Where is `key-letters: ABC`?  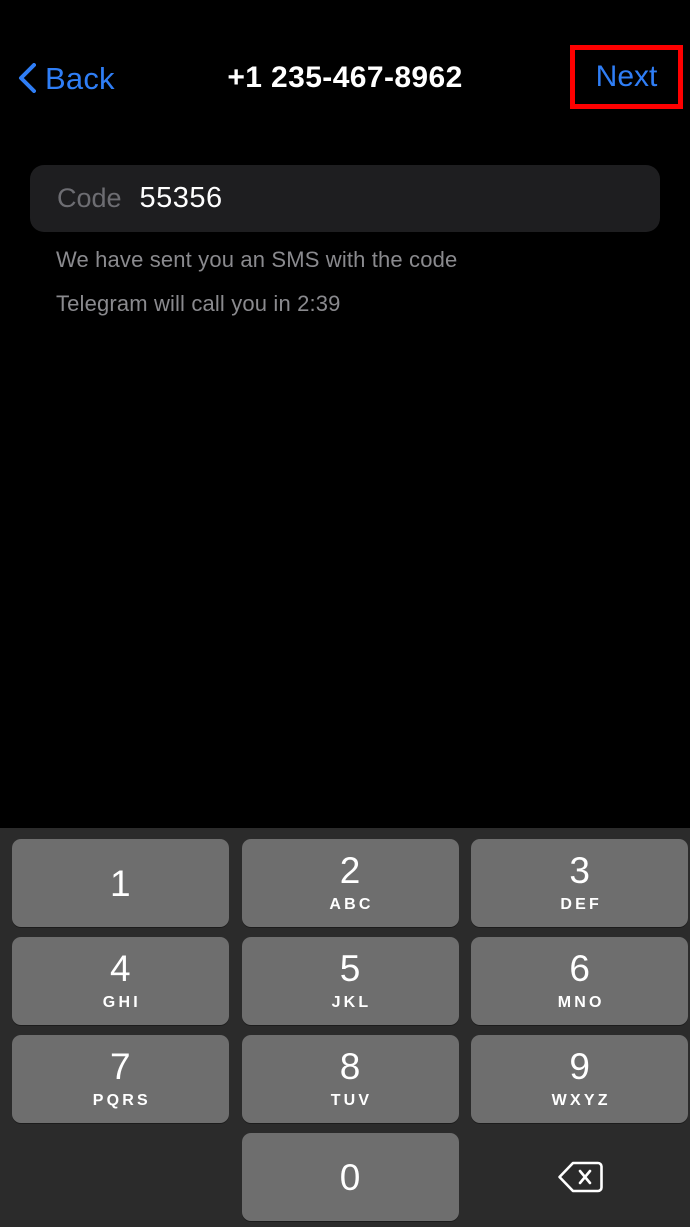
key-letters: ABC is located at coordinates (351, 904).